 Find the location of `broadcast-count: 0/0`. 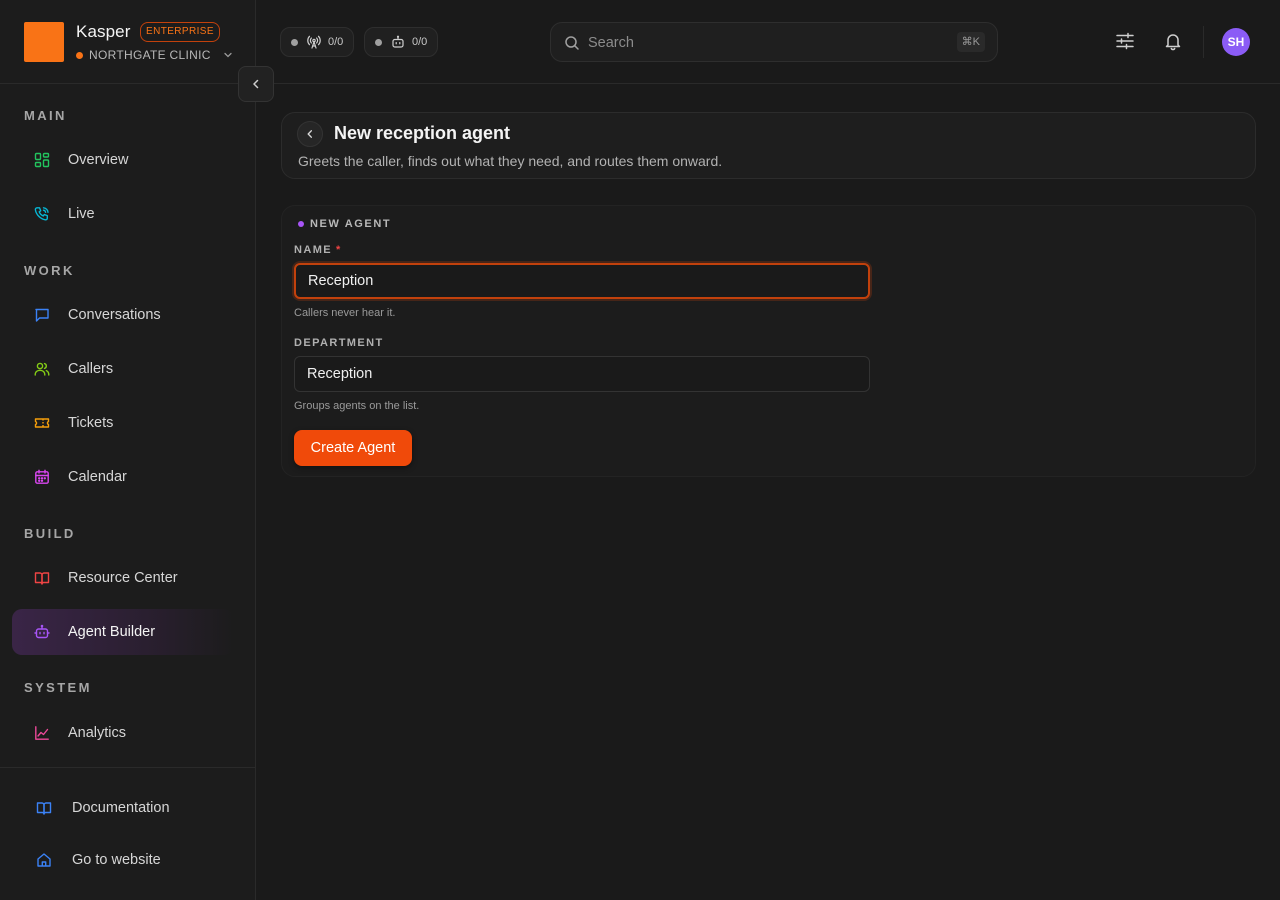

broadcast-count: 0/0 is located at coordinates (336, 42).